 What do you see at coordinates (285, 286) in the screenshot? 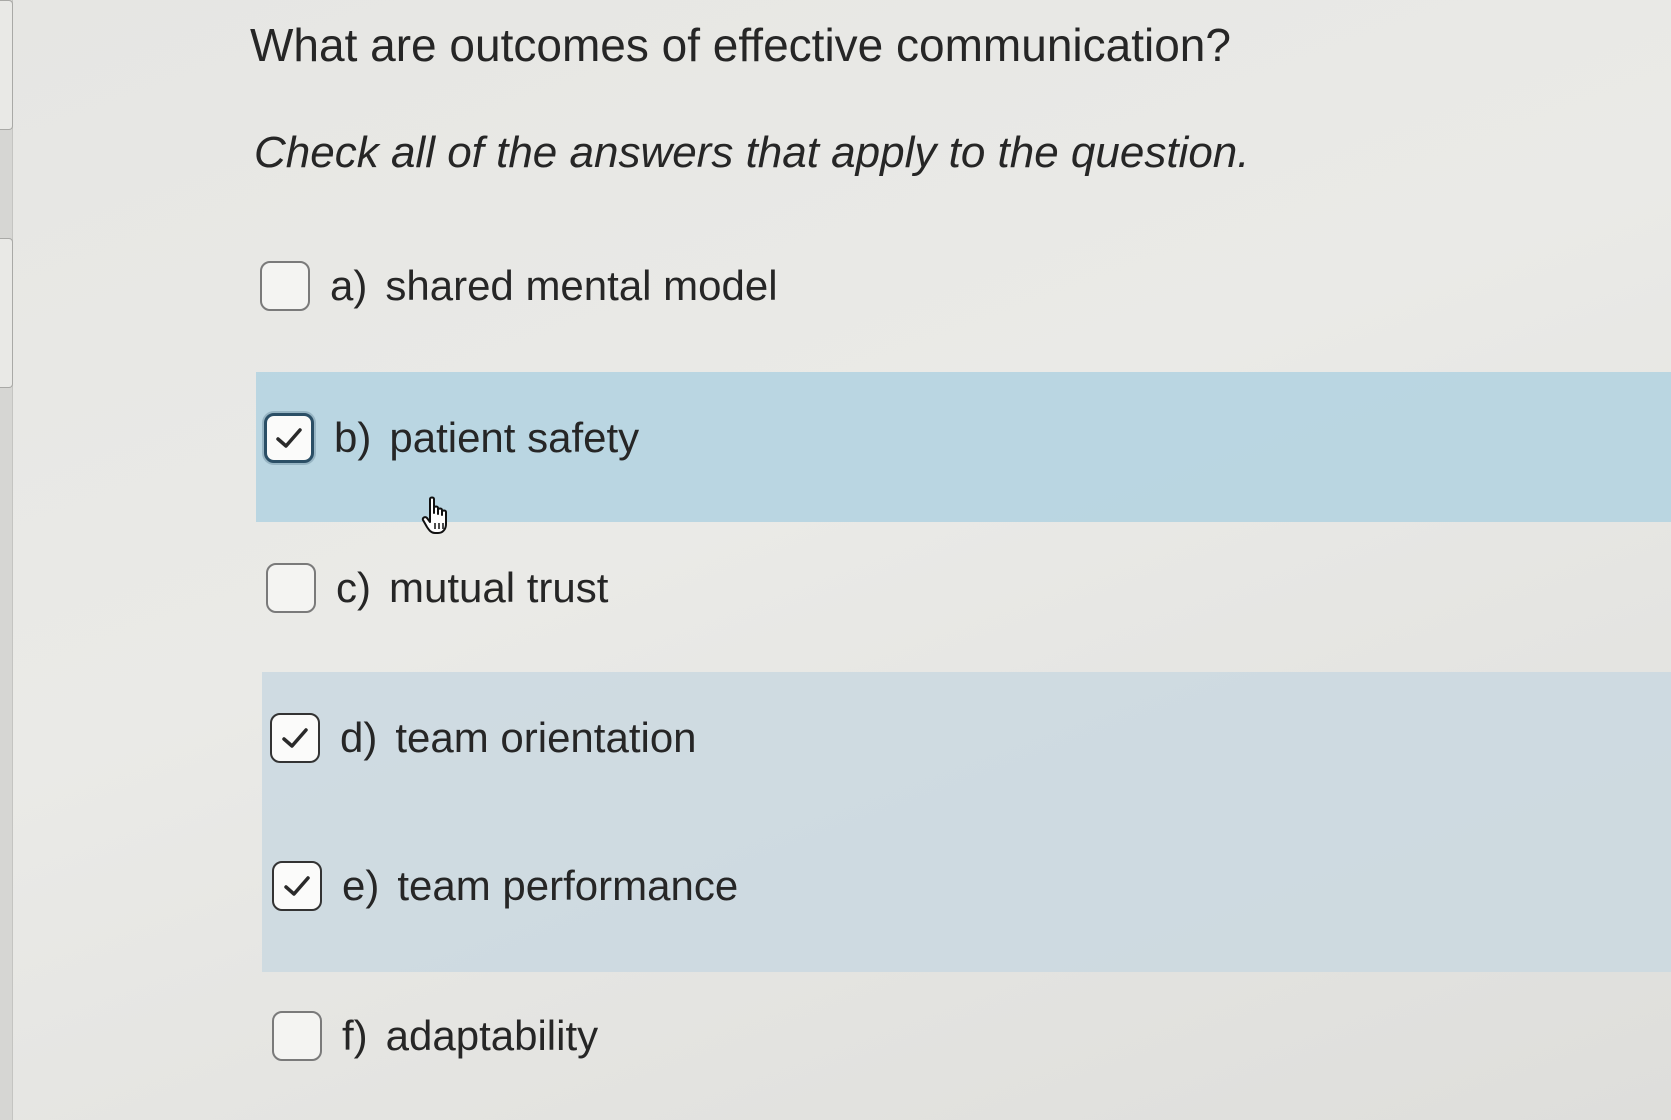
I see `checkbox-a` at bounding box center [285, 286].